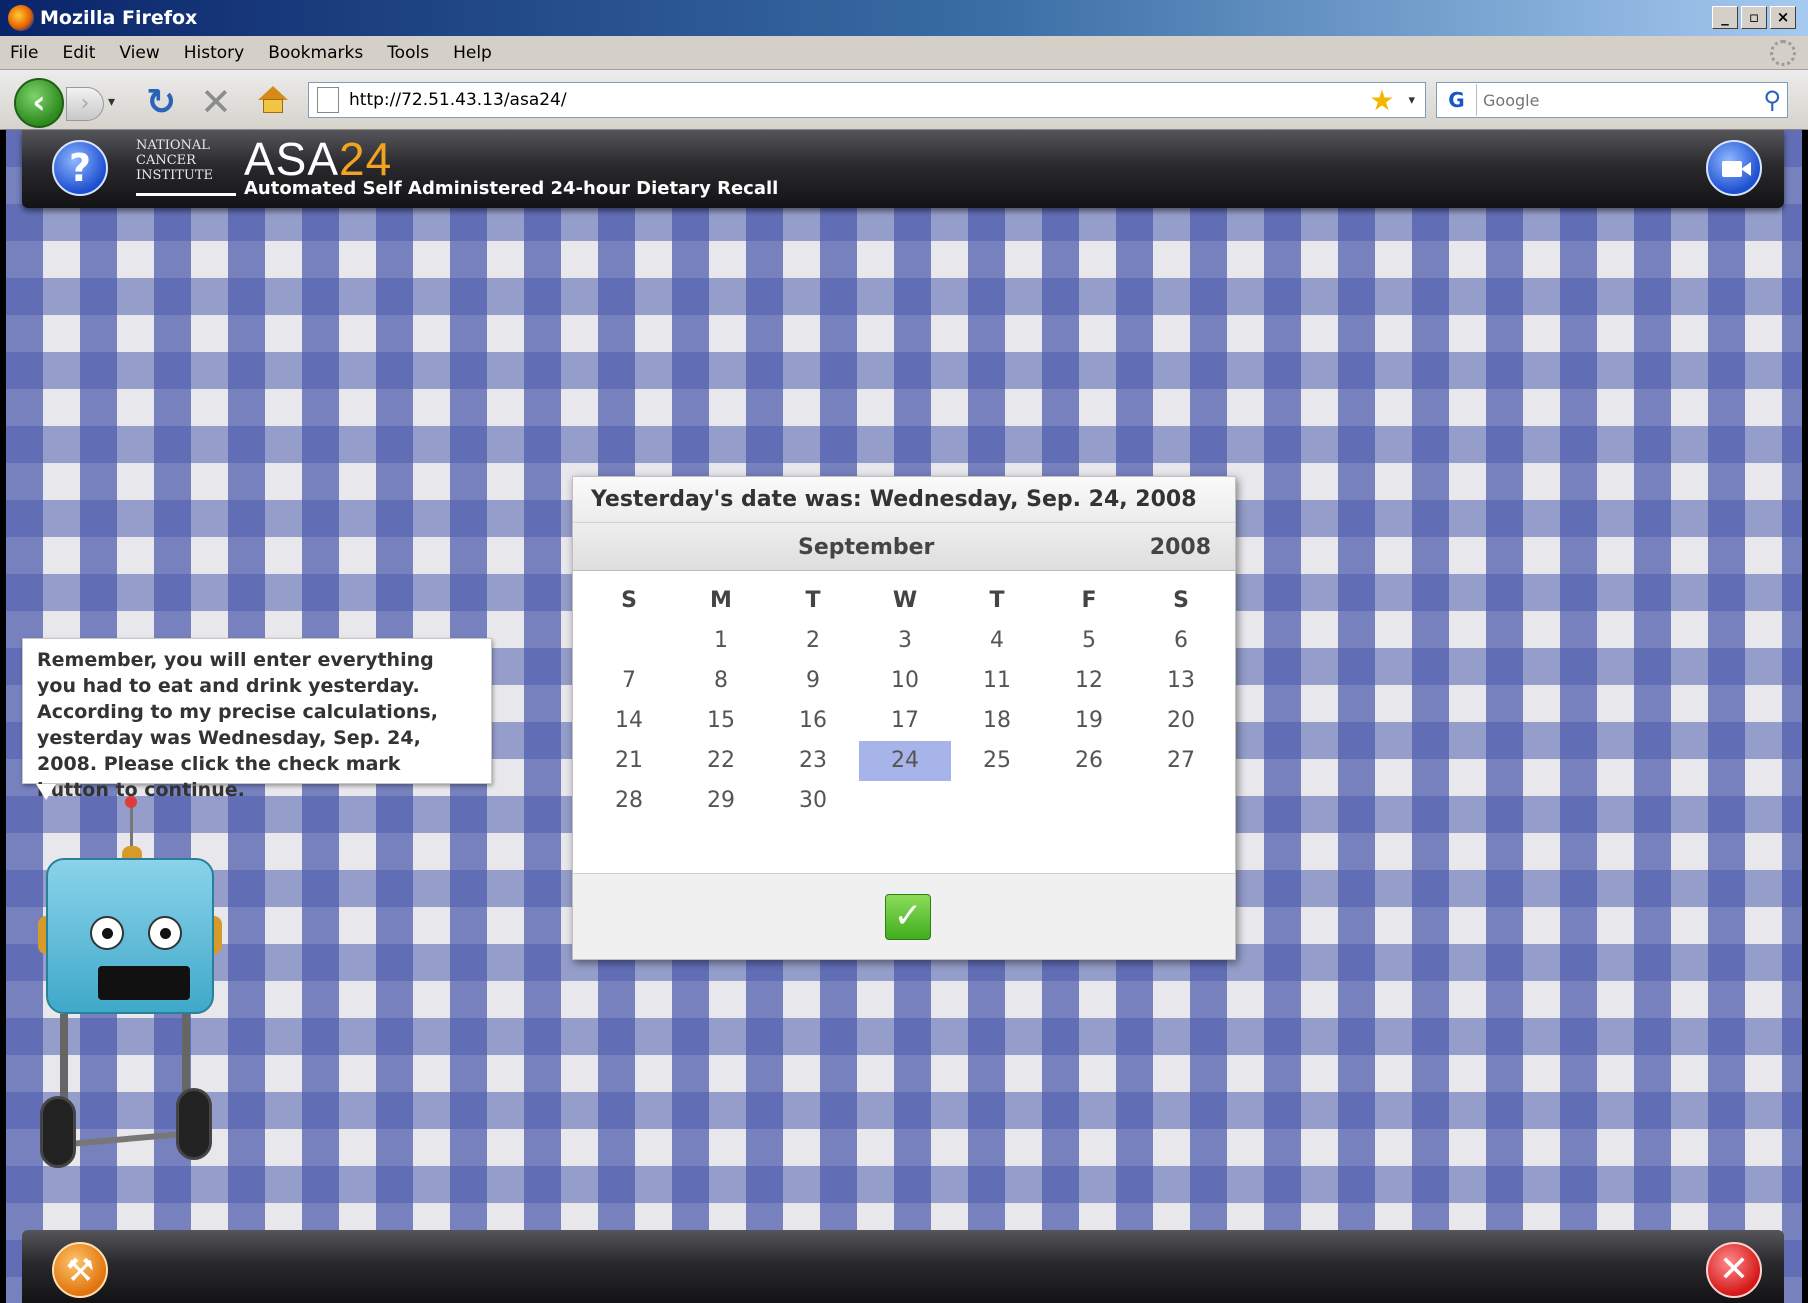 The height and width of the screenshot is (1303, 1808). I want to click on exit-button: ✕, so click(1734, 1270).